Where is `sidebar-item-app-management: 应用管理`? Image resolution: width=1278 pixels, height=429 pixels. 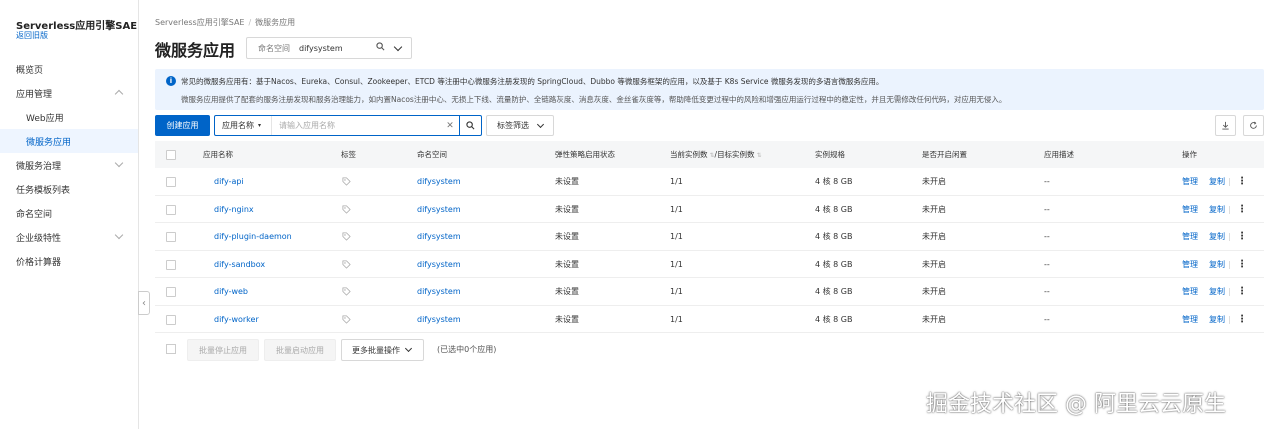
sidebar-item-app-management: 应用管理 is located at coordinates (69, 93).